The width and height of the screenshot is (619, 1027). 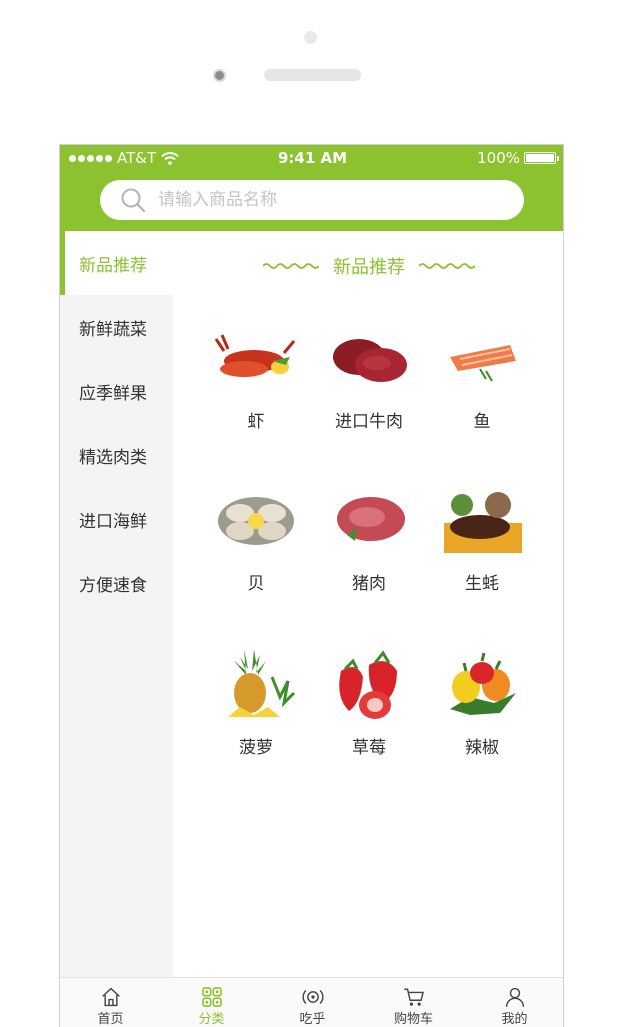 What do you see at coordinates (483, 522) in the screenshot?
I see `sea-cucumber-image` at bounding box center [483, 522].